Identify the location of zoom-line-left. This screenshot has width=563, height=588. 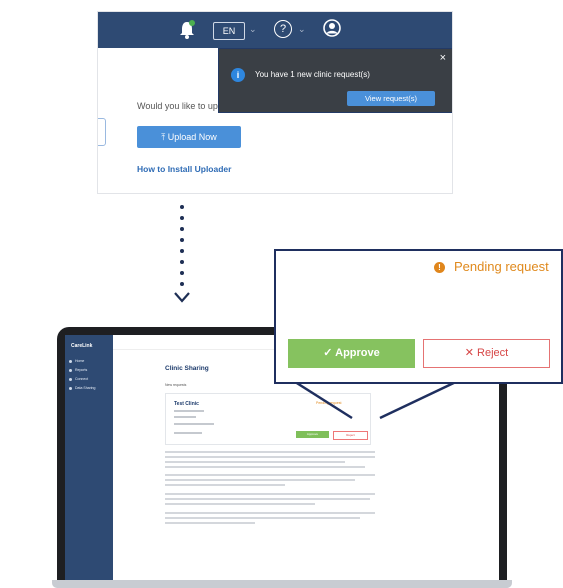
(322, 399).